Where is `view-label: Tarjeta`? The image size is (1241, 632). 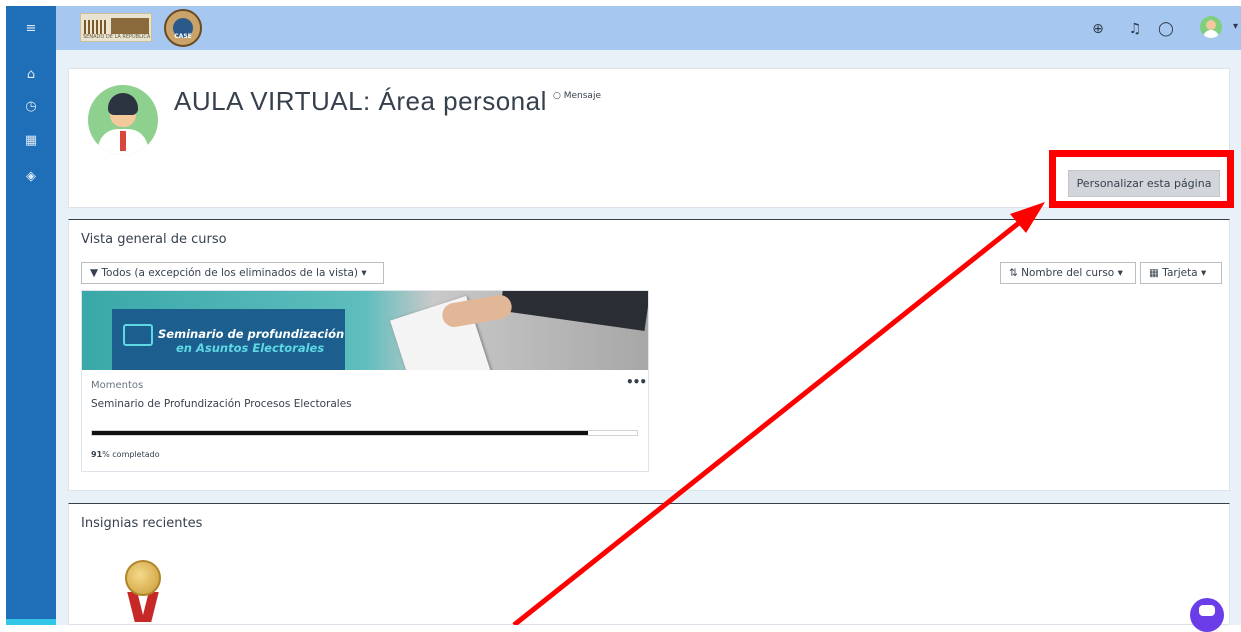
view-label: Tarjeta is located at coordinates (1180, 273).